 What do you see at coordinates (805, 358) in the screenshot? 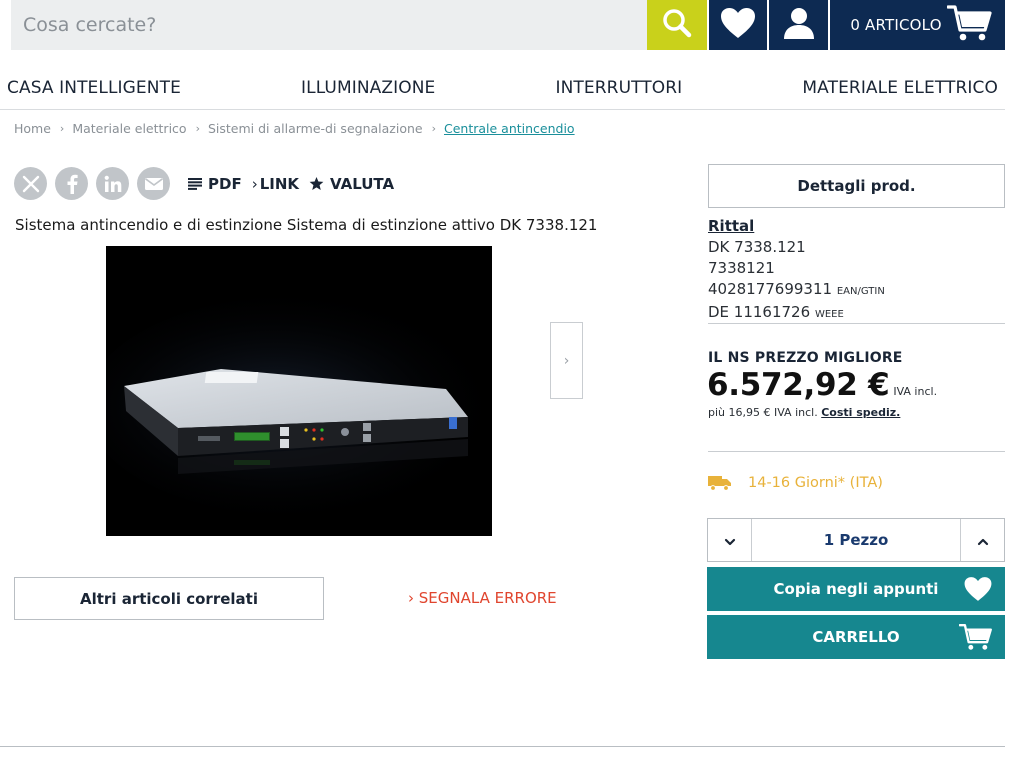
I see `price-heading: IL NS PREZZO MIGLIORE` at bounding box center [805, 358].